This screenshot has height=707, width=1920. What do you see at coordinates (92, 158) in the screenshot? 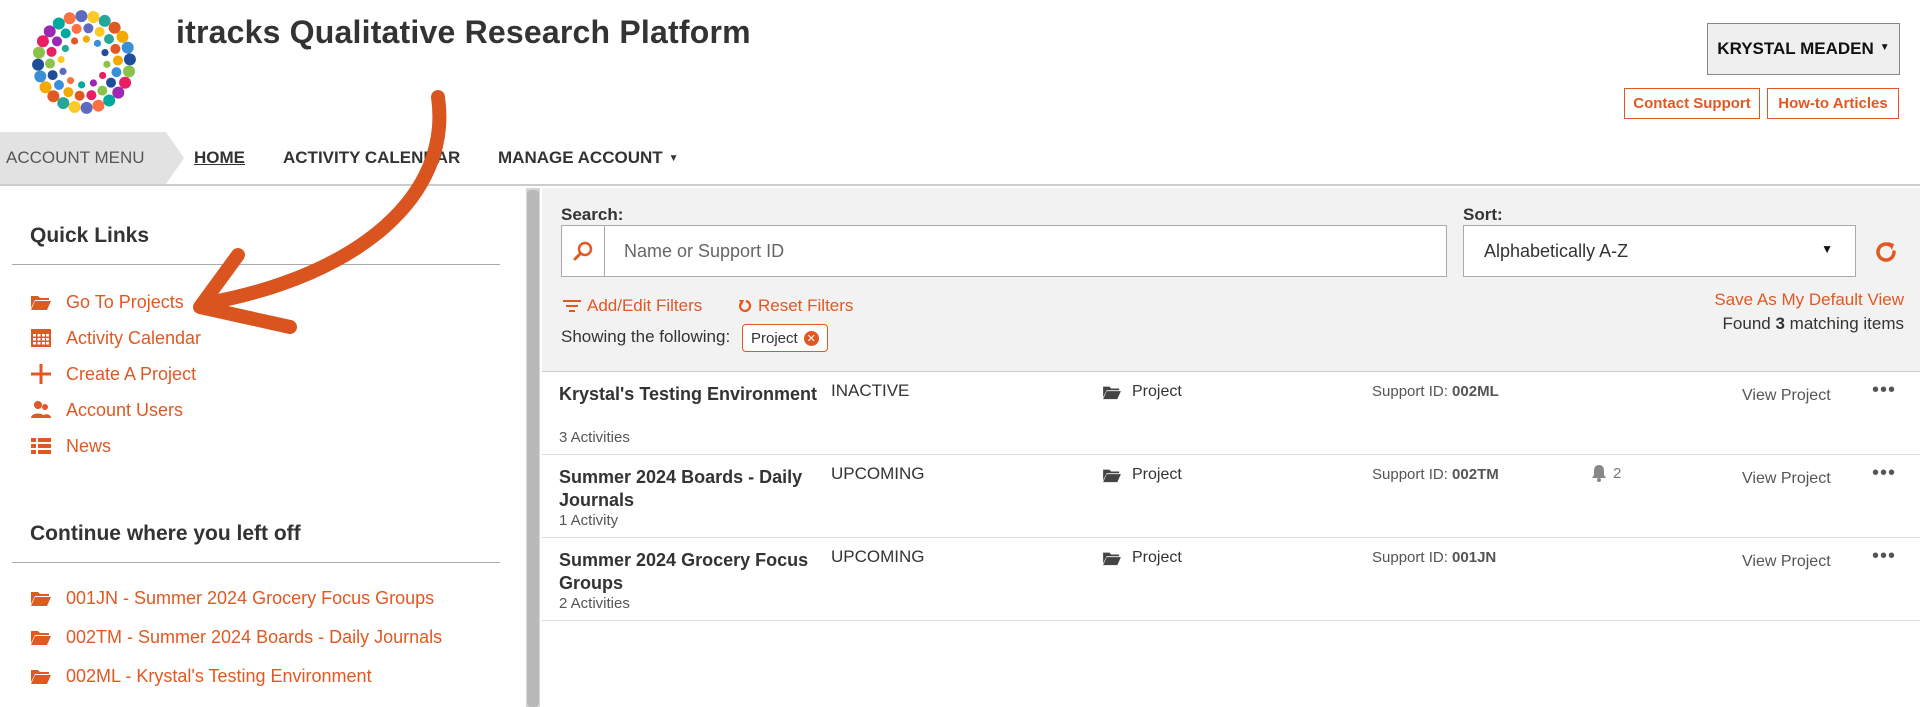
I see `account-menu-button: ACCOUNT MENU` at bounding box center [92, 158].